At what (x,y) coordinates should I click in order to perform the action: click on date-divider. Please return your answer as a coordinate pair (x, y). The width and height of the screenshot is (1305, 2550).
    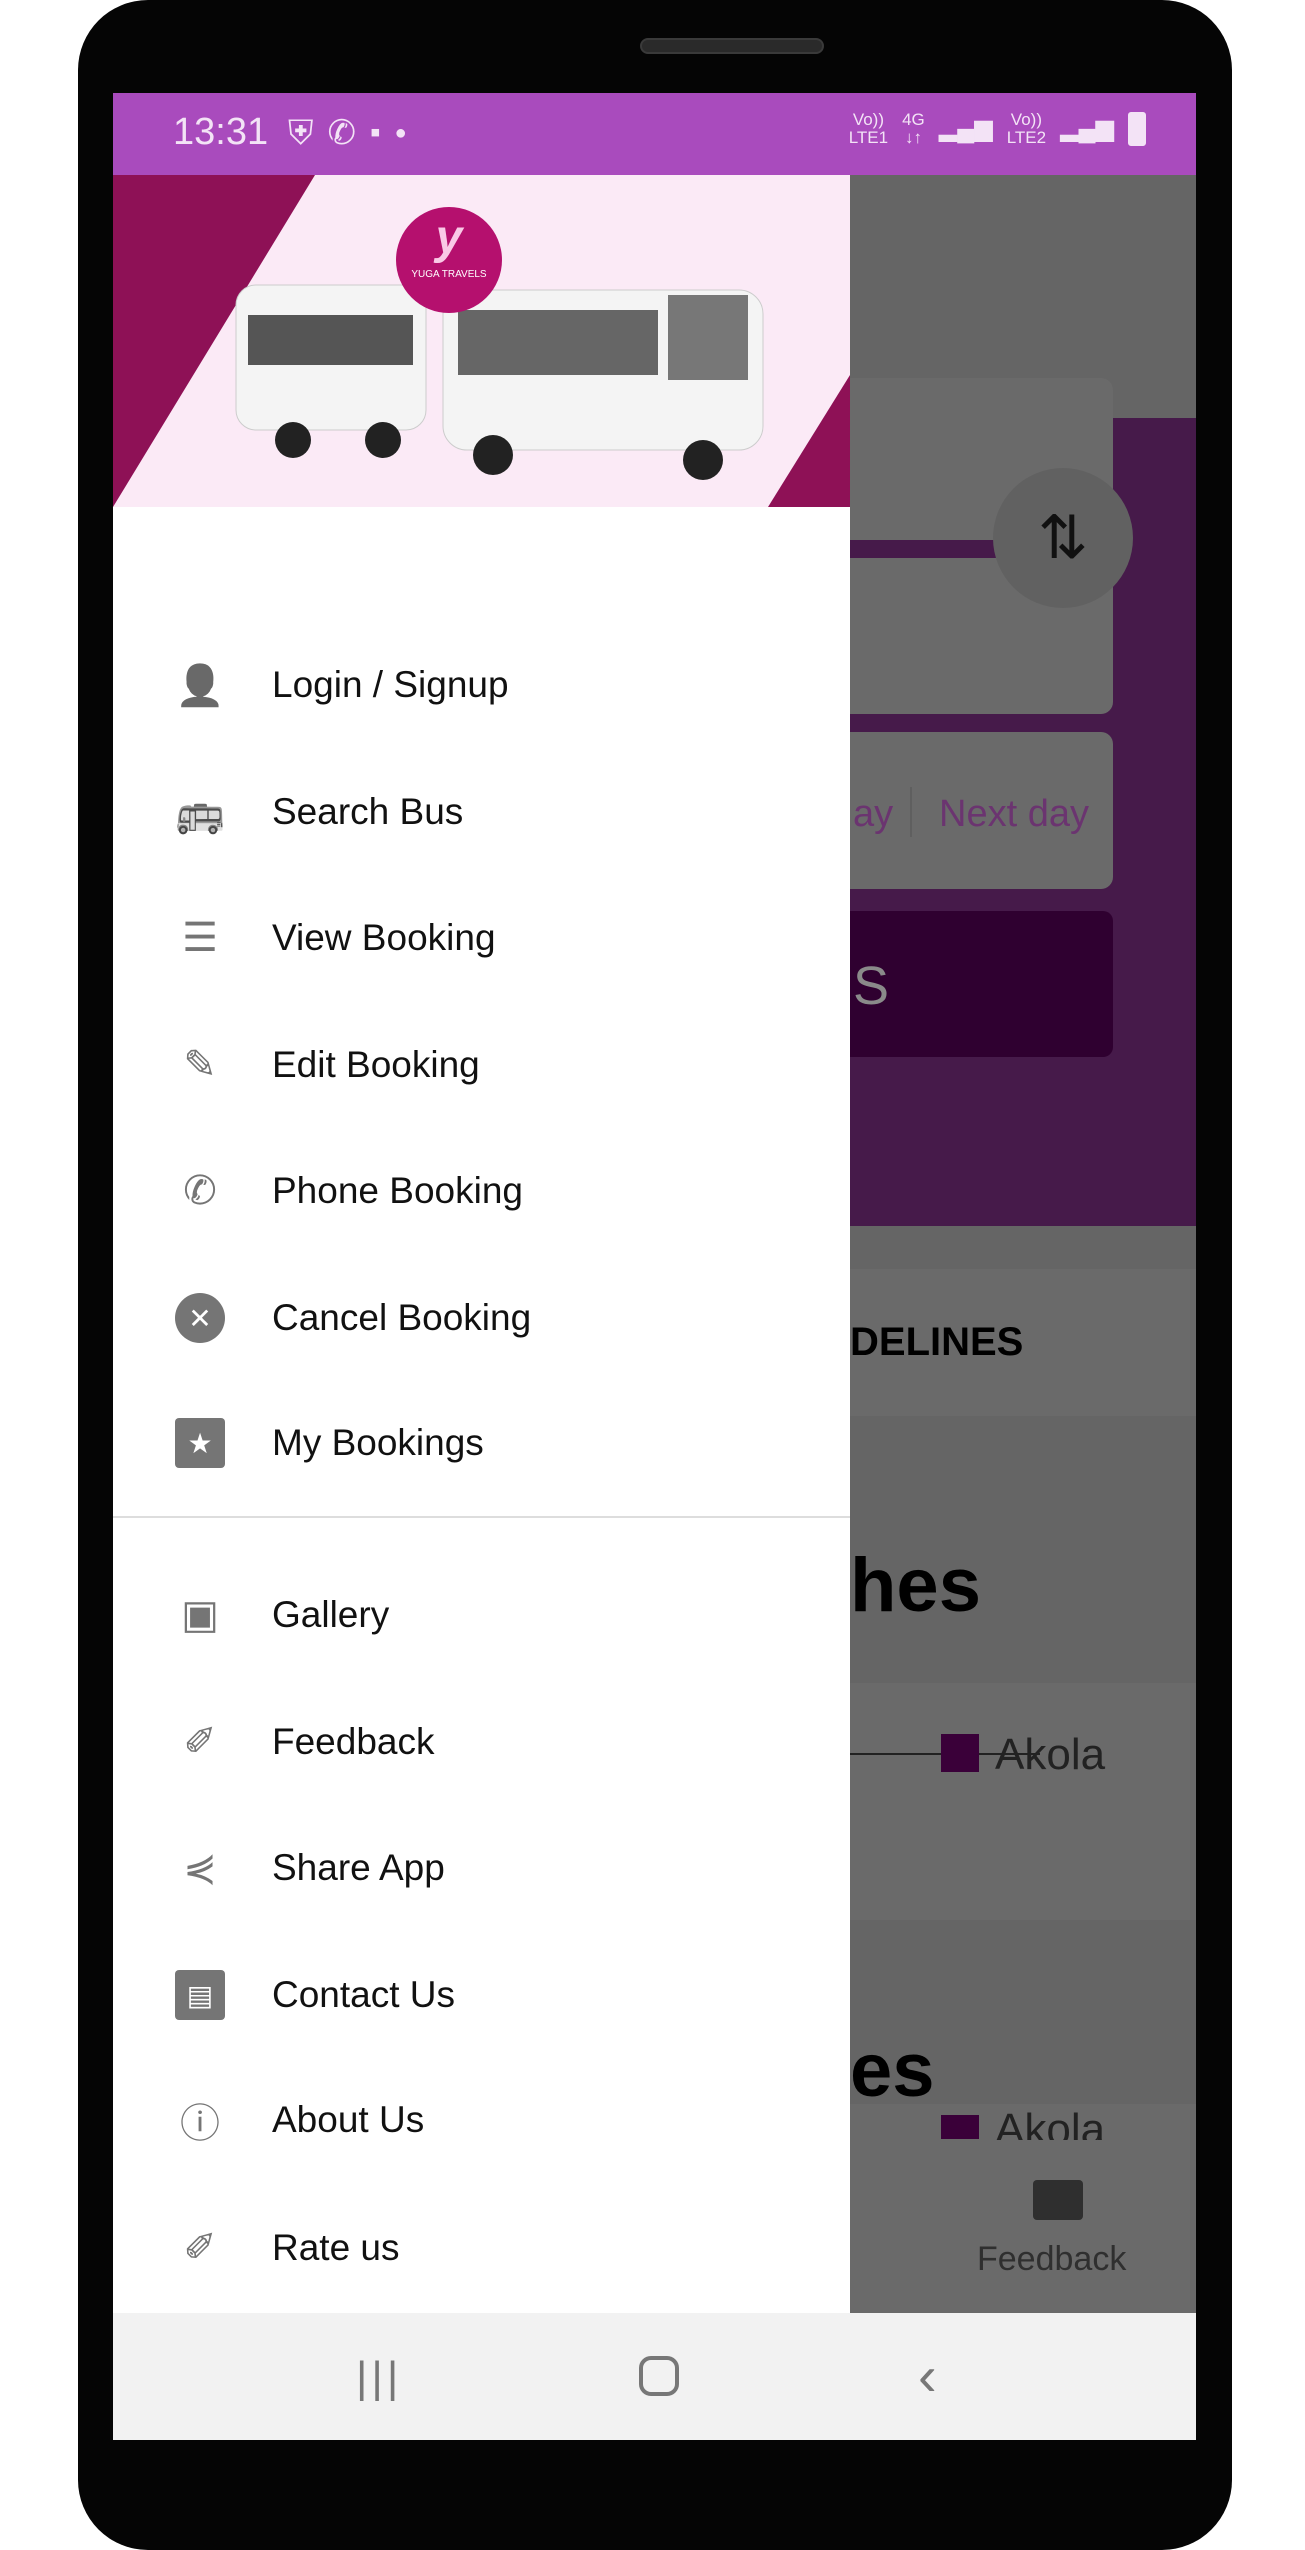
    Looking at the image, I should click on (911, 812).